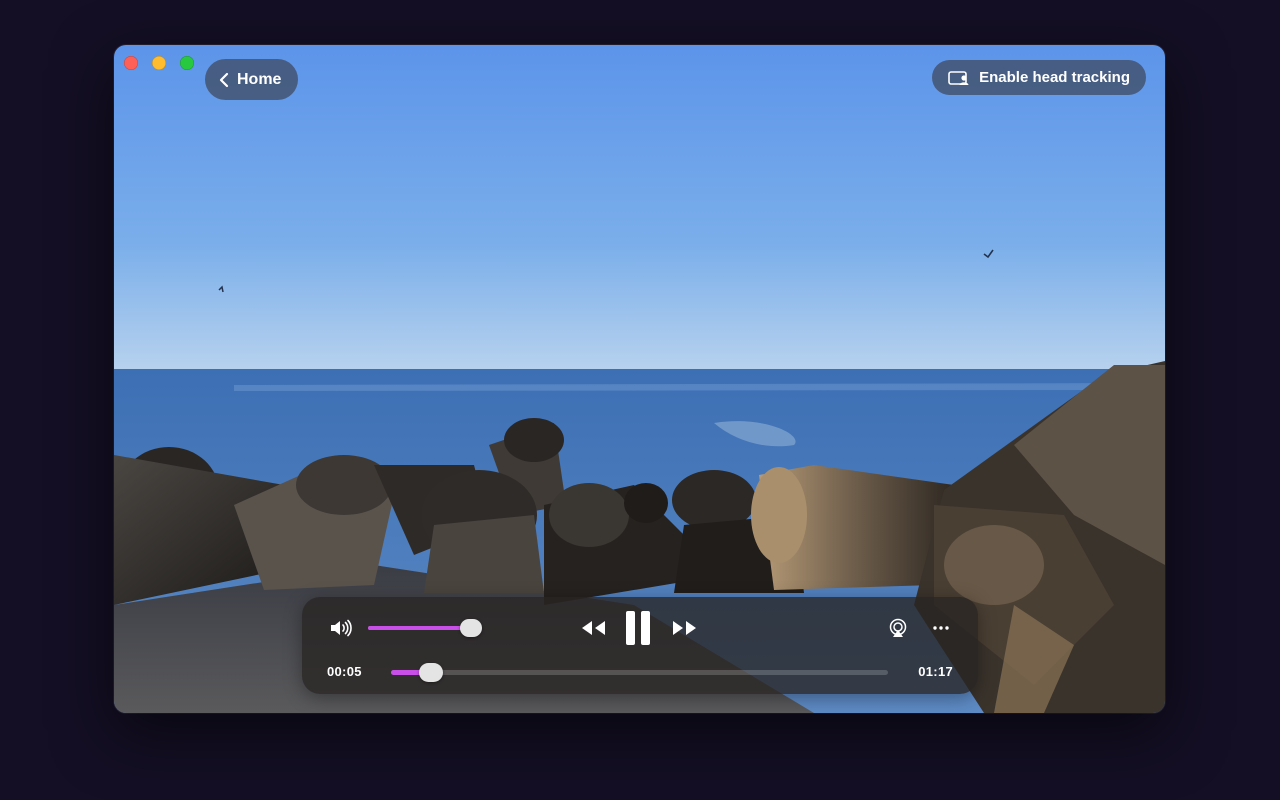  What do you see at coordinates (259, 79) in the screenshot?
I see `home-button-label: Home` at bounding box center [259, 79].